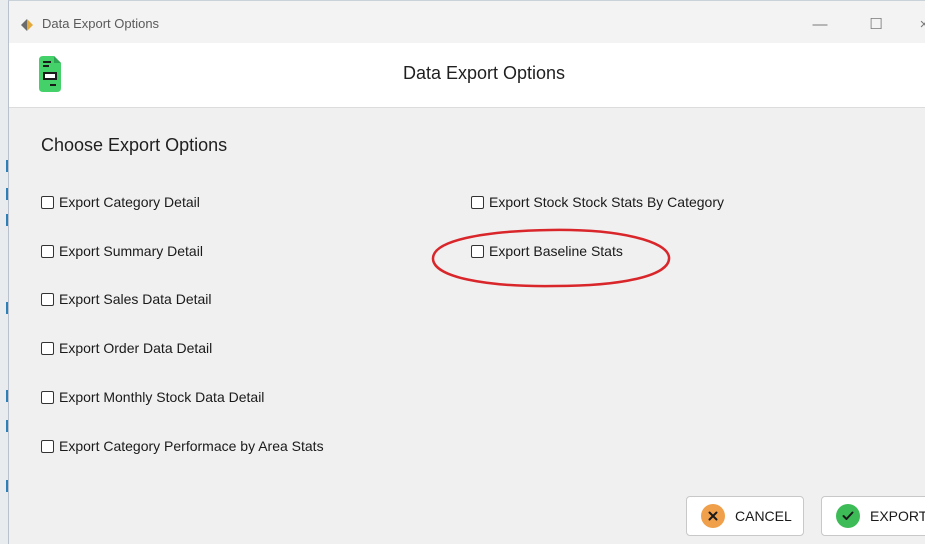 The width and height of the screenshot is (925, 544). I want to click on checkbox-export-baseline-stats: Export Baseline Stats, so click(547, 251).